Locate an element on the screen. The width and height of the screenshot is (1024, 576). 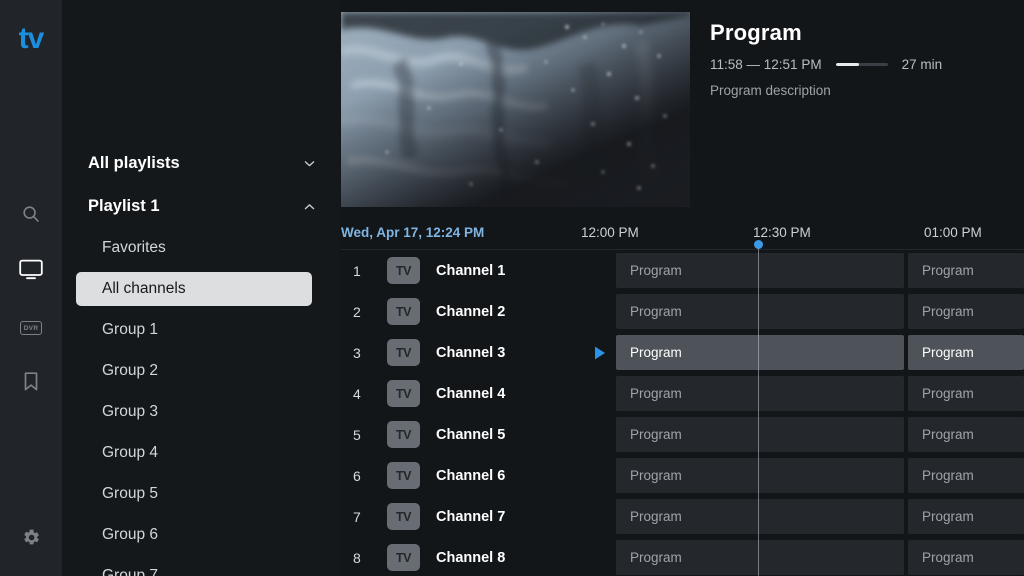
table-row: 8 TV Channel 8 Program Program is located at coordinates (682, 556).